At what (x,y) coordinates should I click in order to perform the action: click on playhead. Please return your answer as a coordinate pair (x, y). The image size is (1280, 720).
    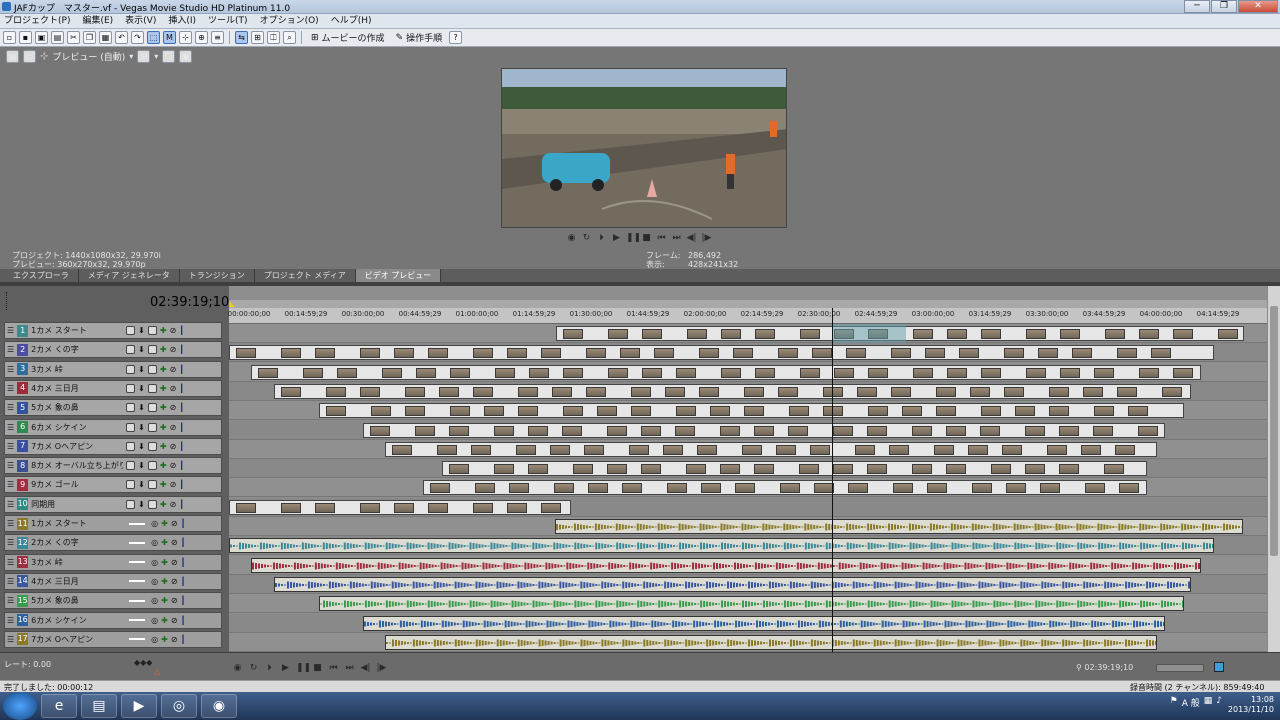
    Looking at the image, I should click on (832, 480).